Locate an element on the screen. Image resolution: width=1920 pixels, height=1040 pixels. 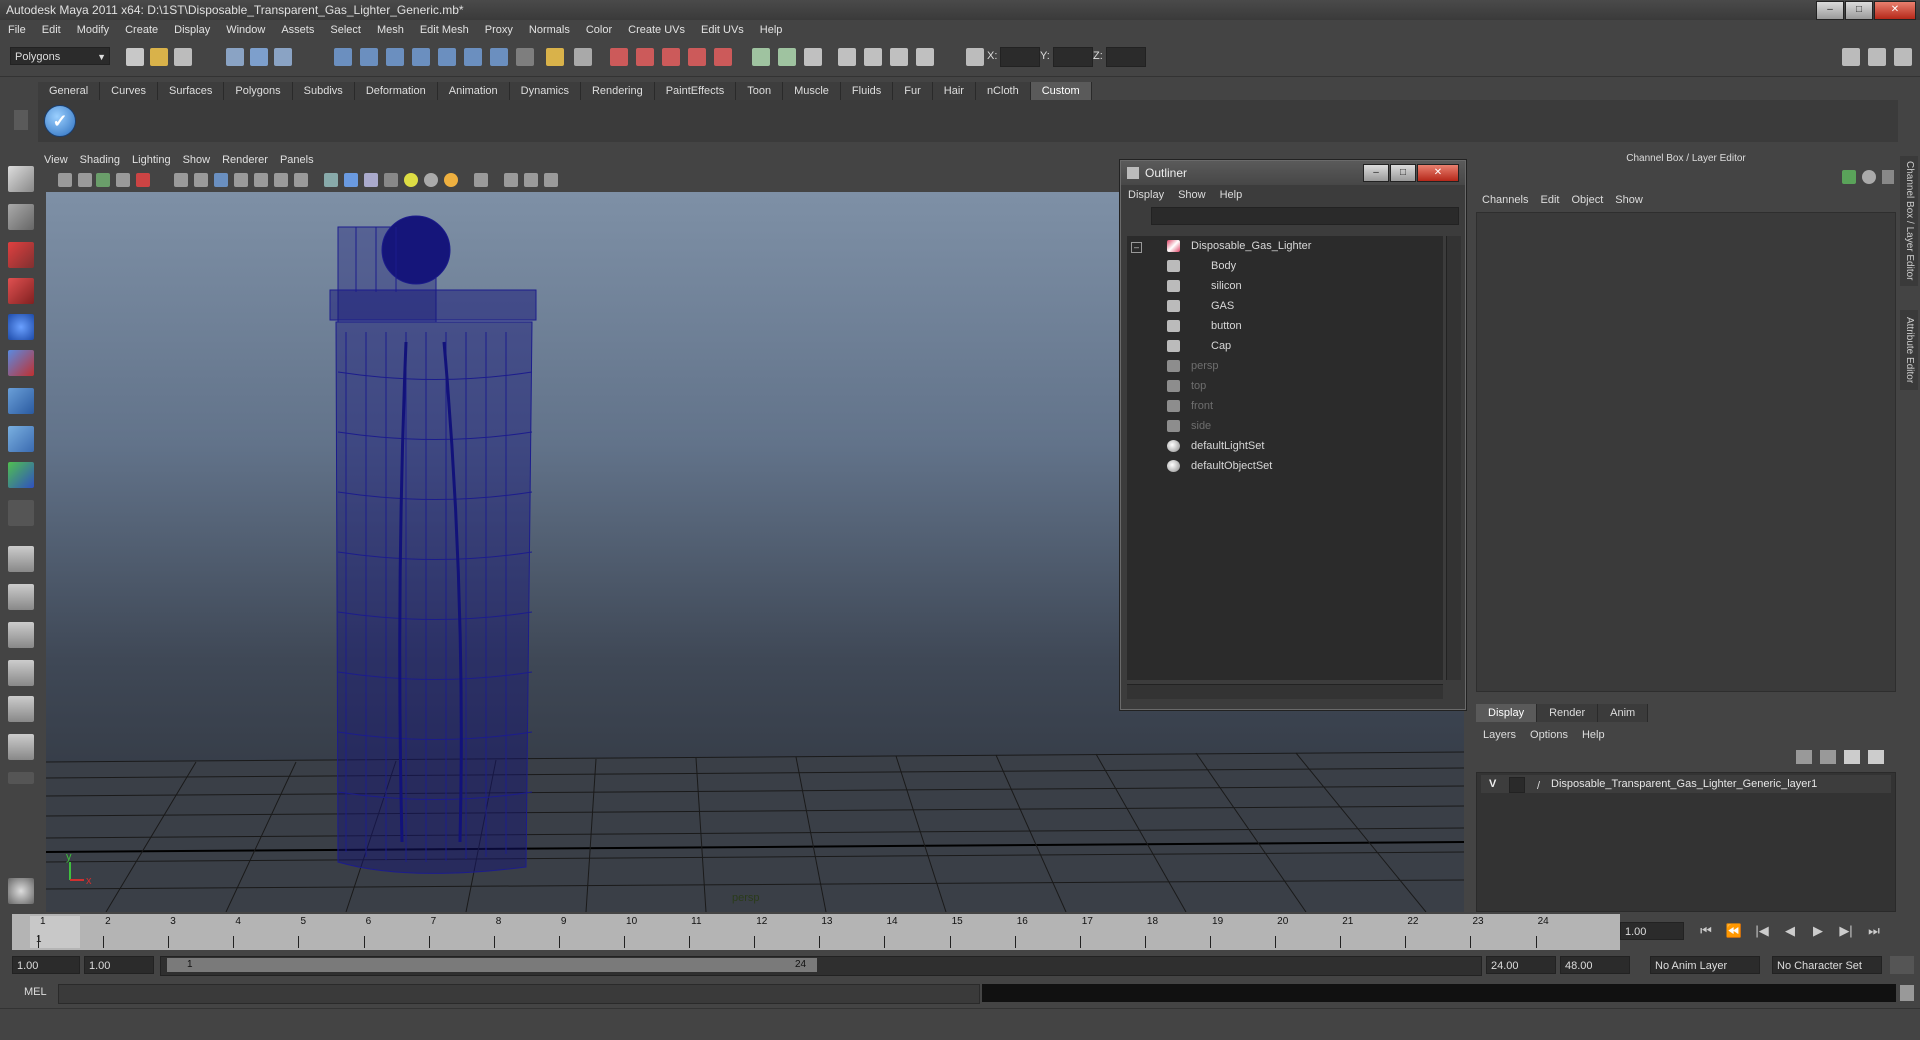
outliner-item: side is located at coordinates (1189, 426).